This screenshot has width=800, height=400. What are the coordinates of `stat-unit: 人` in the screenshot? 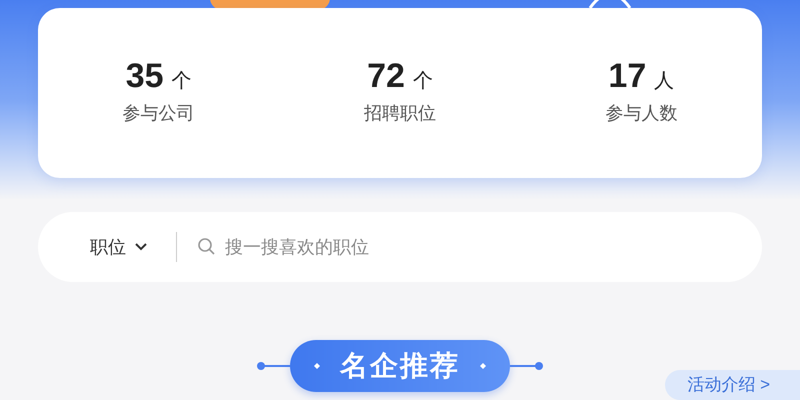 It's located at (664, 81).